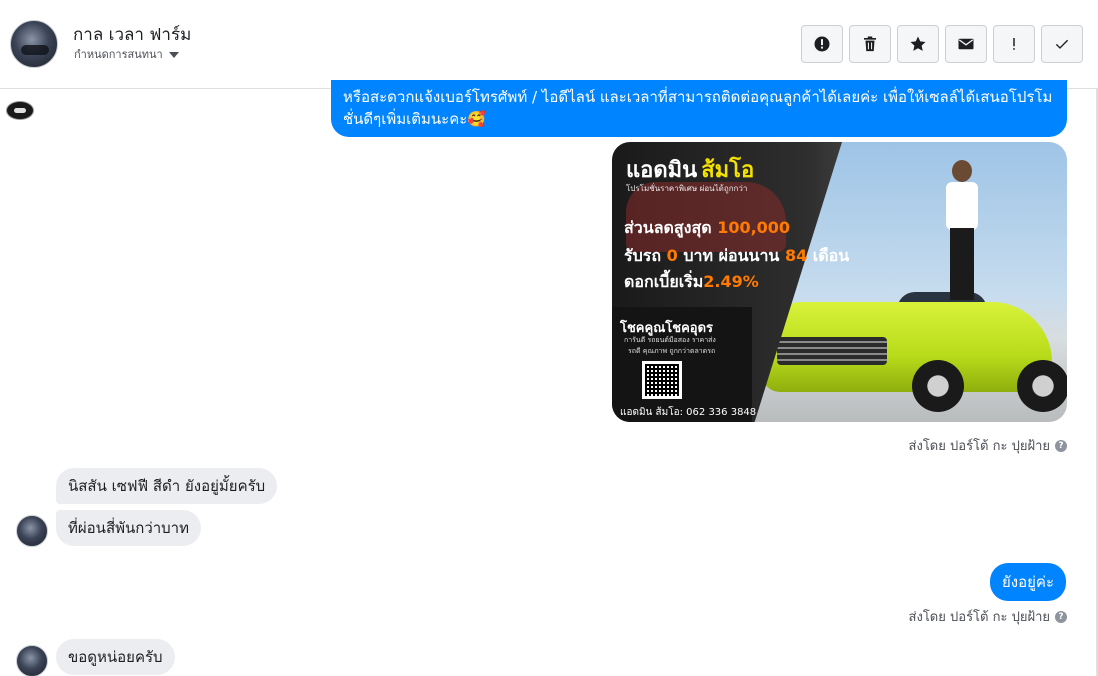 The width and height of the screenshot is (1098, 676). Describe the element at coordinates (662, 380) in the screenshot. I see `qr-code-icon` at that location.